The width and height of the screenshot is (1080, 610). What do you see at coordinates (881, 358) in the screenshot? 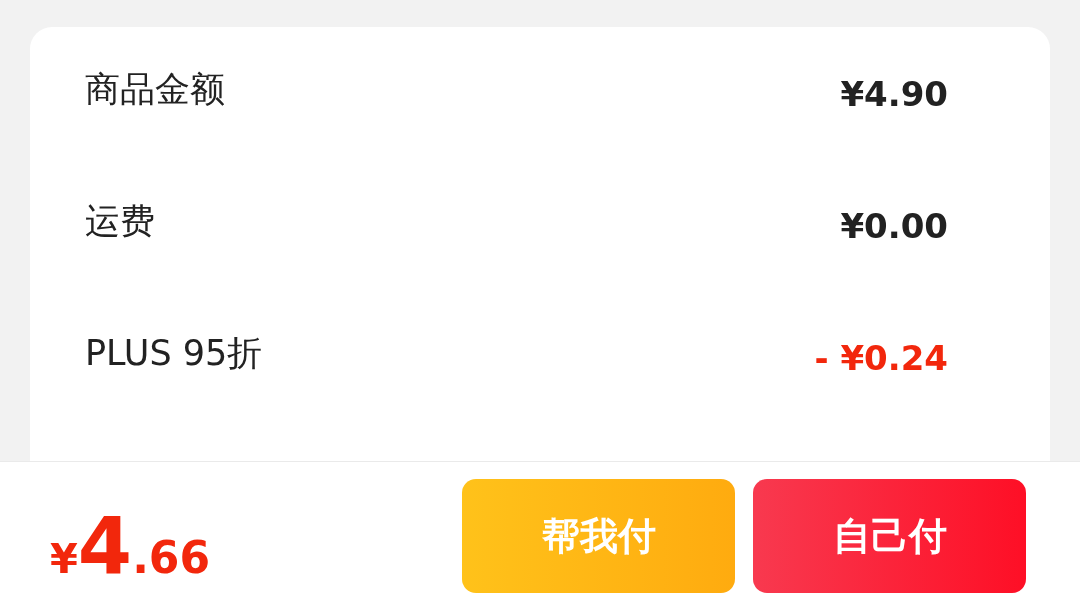
I see `row-amount: - ¥0.24` at bounding box center [881, 358].